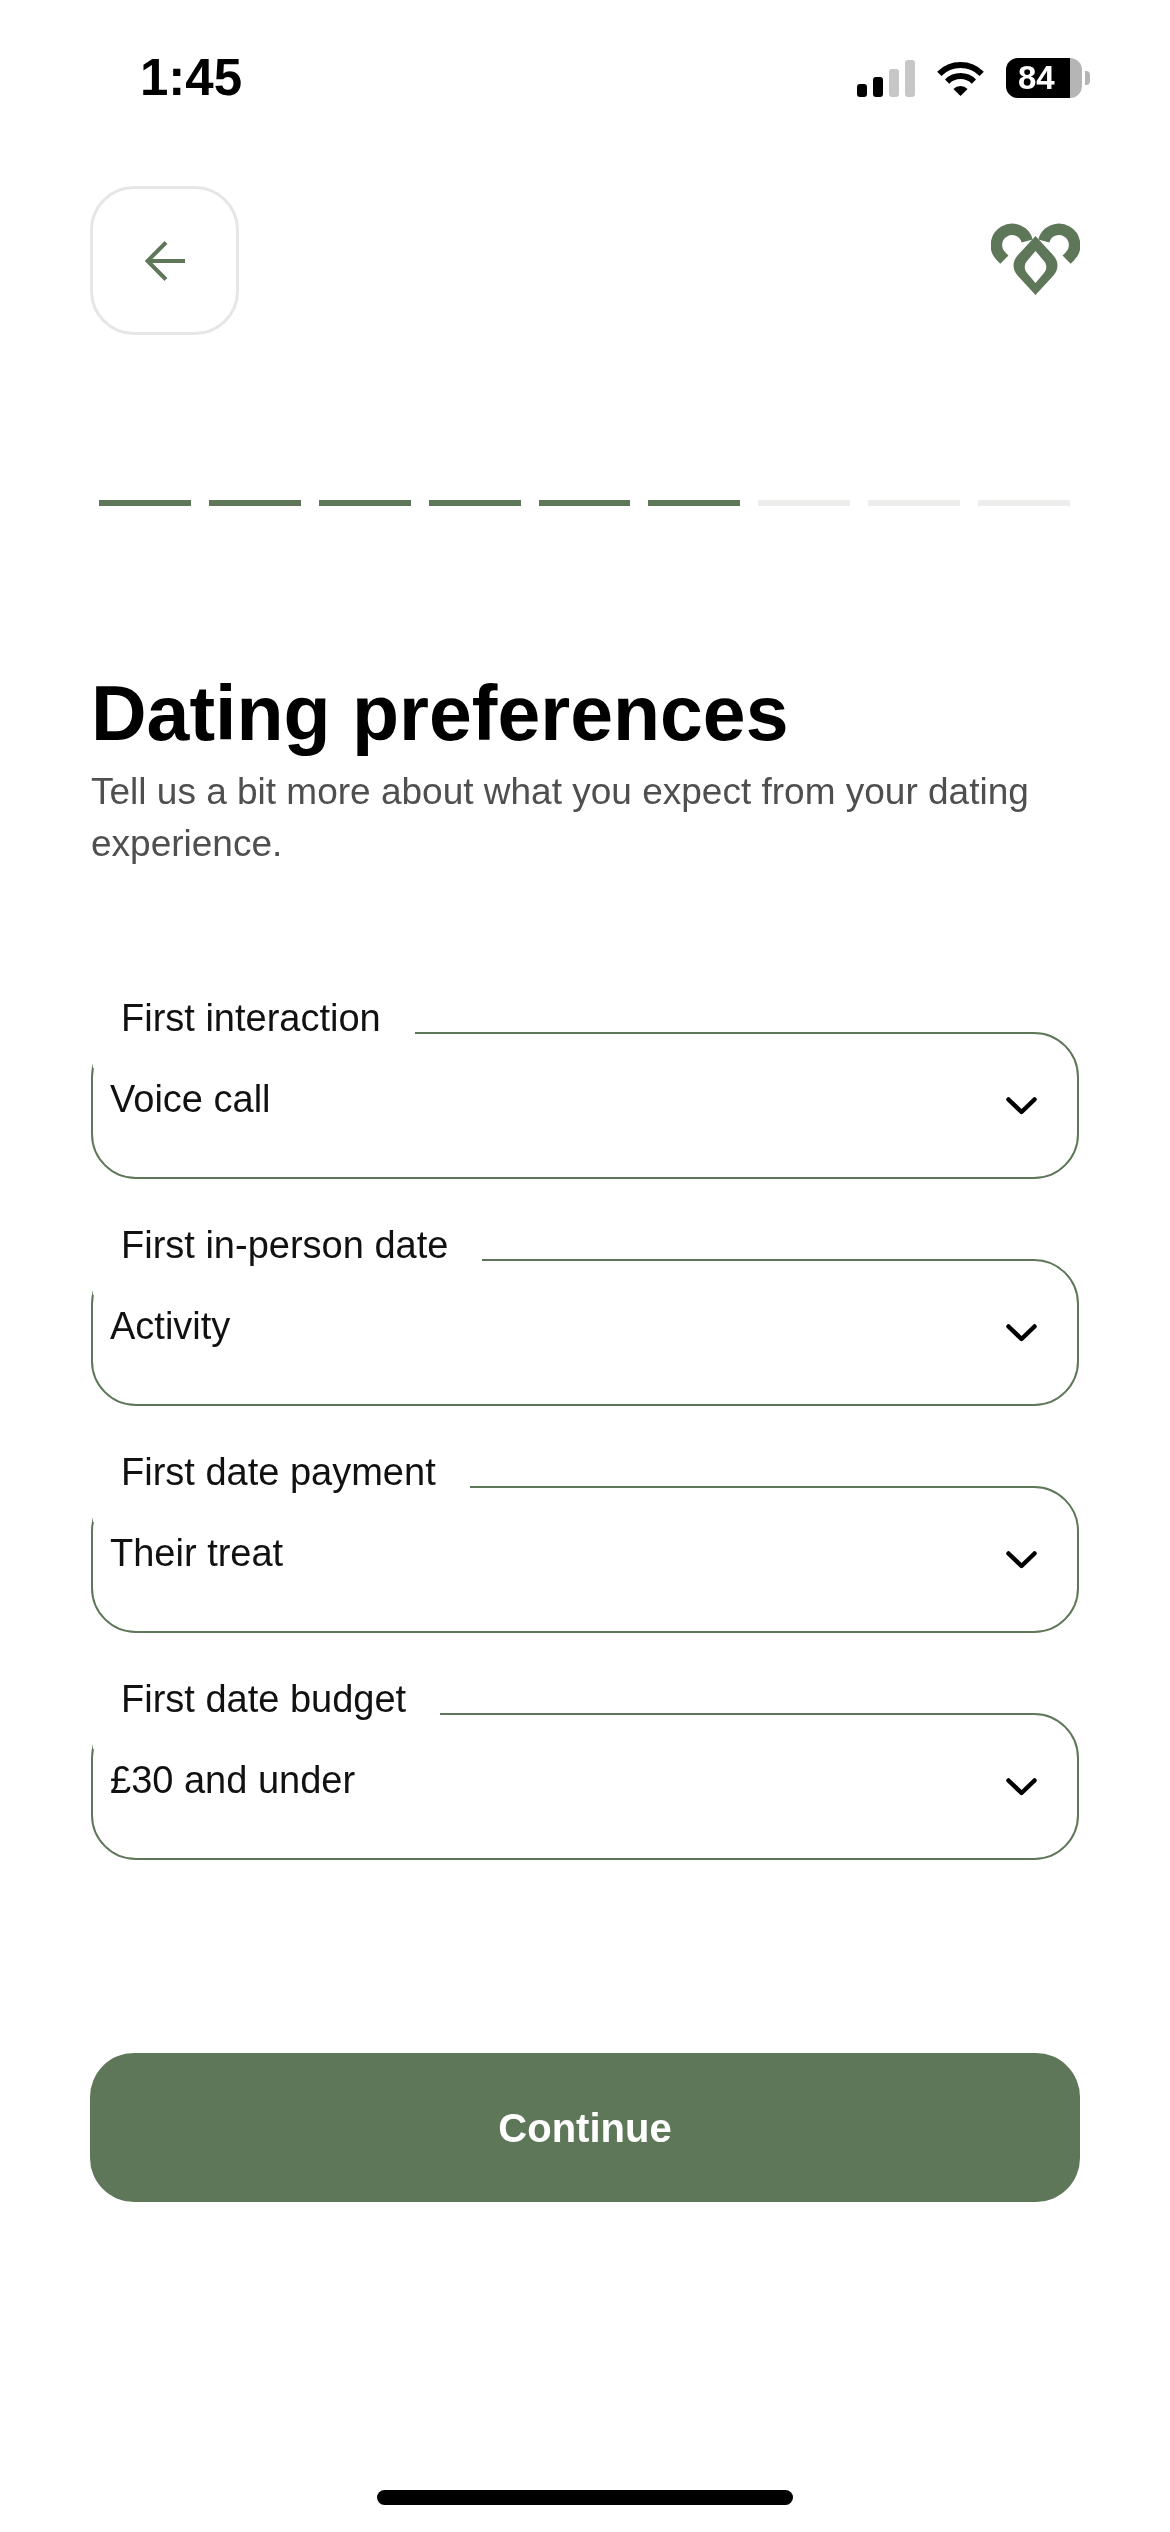 This screenshot has width=1170, height=2532. I want to click on battery-icon, so click(1048, 78).